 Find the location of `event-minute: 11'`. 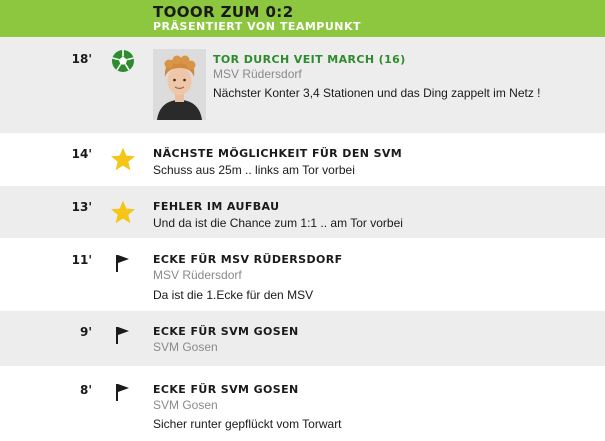

event-minute: 11' is located at coordinates (81, 260).